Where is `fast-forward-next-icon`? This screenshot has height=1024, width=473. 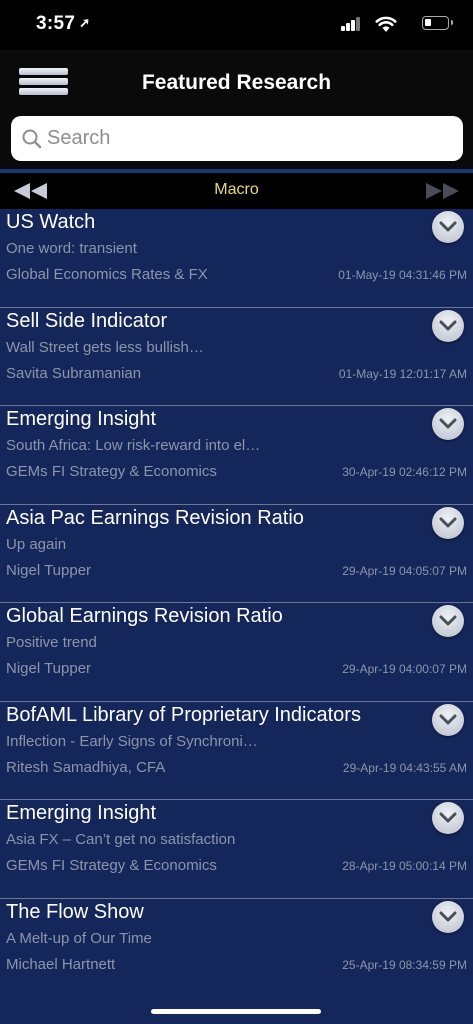 fast-forward-next-icon is located at coordinates (442, 191).